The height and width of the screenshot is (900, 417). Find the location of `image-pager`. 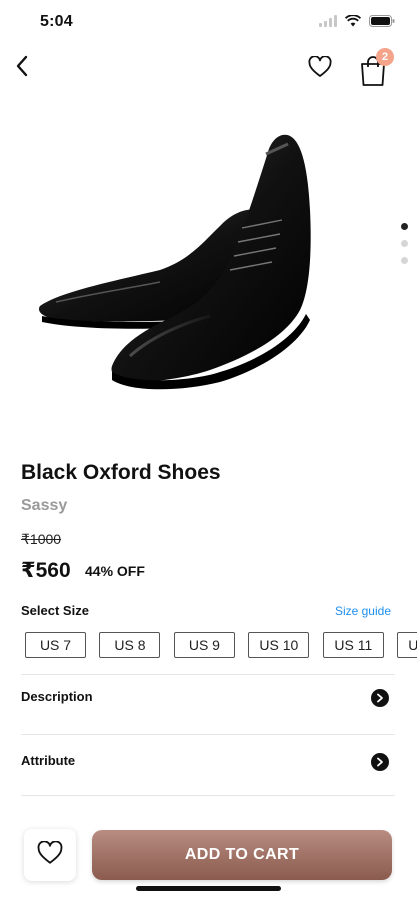

image-pager is located at coordinates (404, 243).